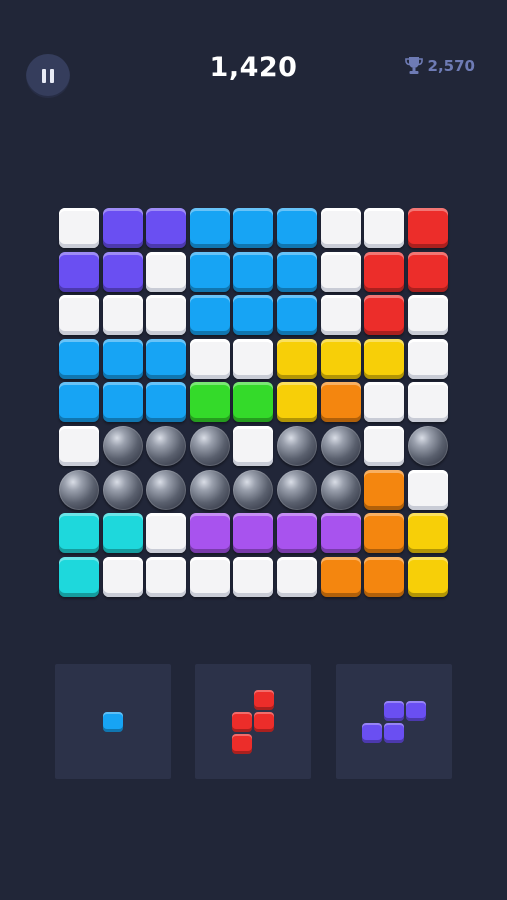 This screenshot has height=900, width=507. What do you see at coordinates (79, 359) in the screenshot?
I see `block-blue-r4-c1` at bounding box center [79, 359].